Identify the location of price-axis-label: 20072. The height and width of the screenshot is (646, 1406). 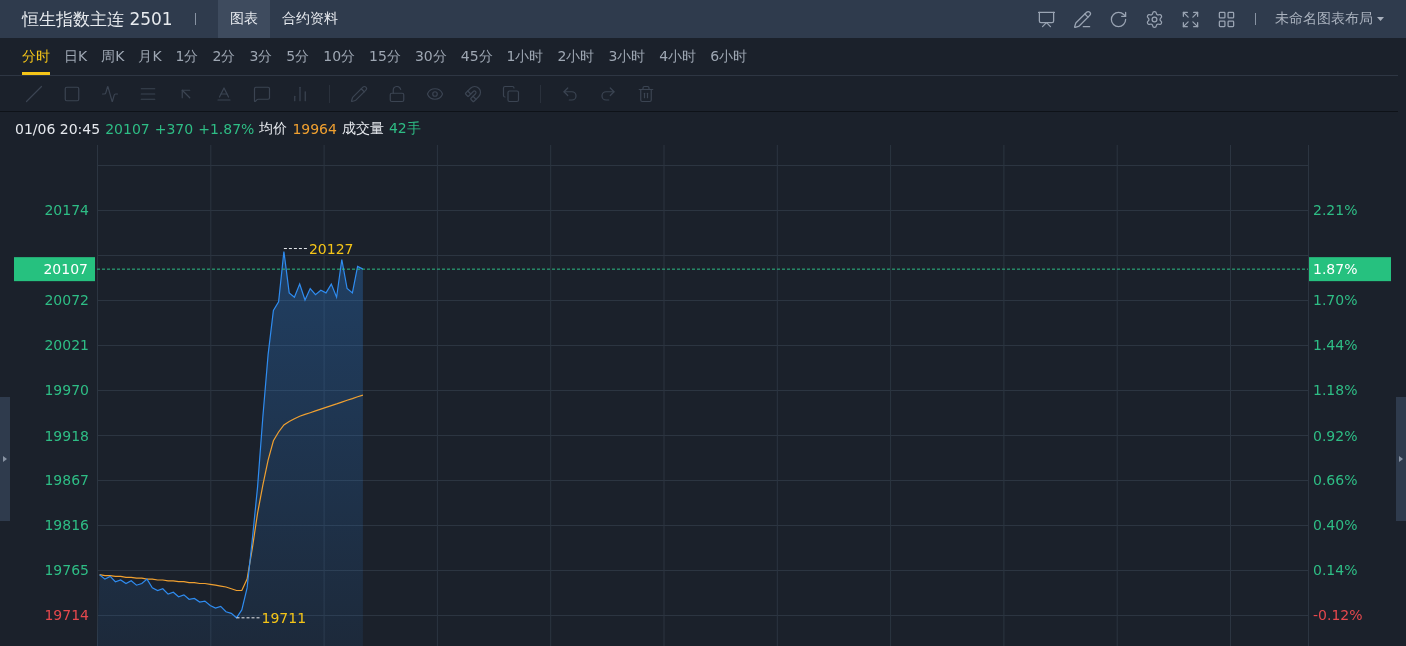
(66, 299).